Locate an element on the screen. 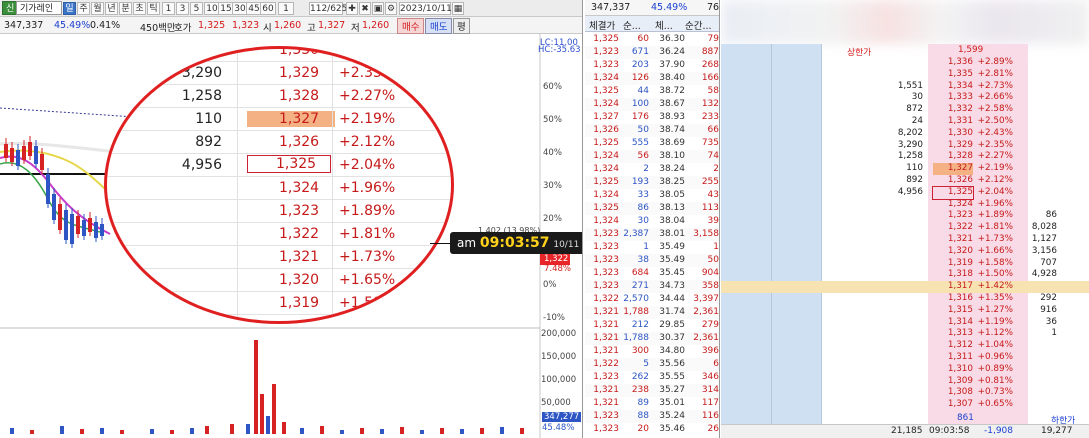 This screenshot has height=438, width=1089. orderbook-row: 1,321 +1.73% 1,127 is located at coordinates (905, 240).